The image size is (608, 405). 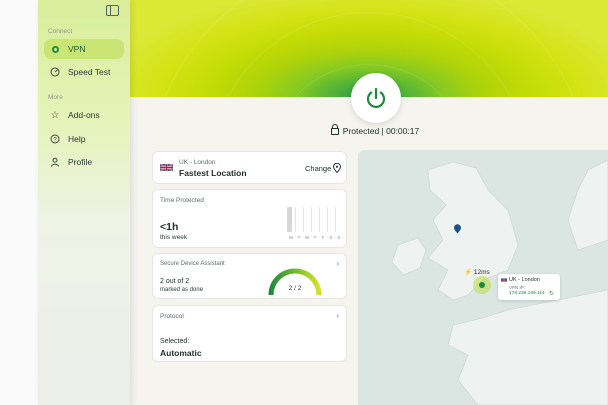 I want to click on day-label: W, so click(x=307, y=237).